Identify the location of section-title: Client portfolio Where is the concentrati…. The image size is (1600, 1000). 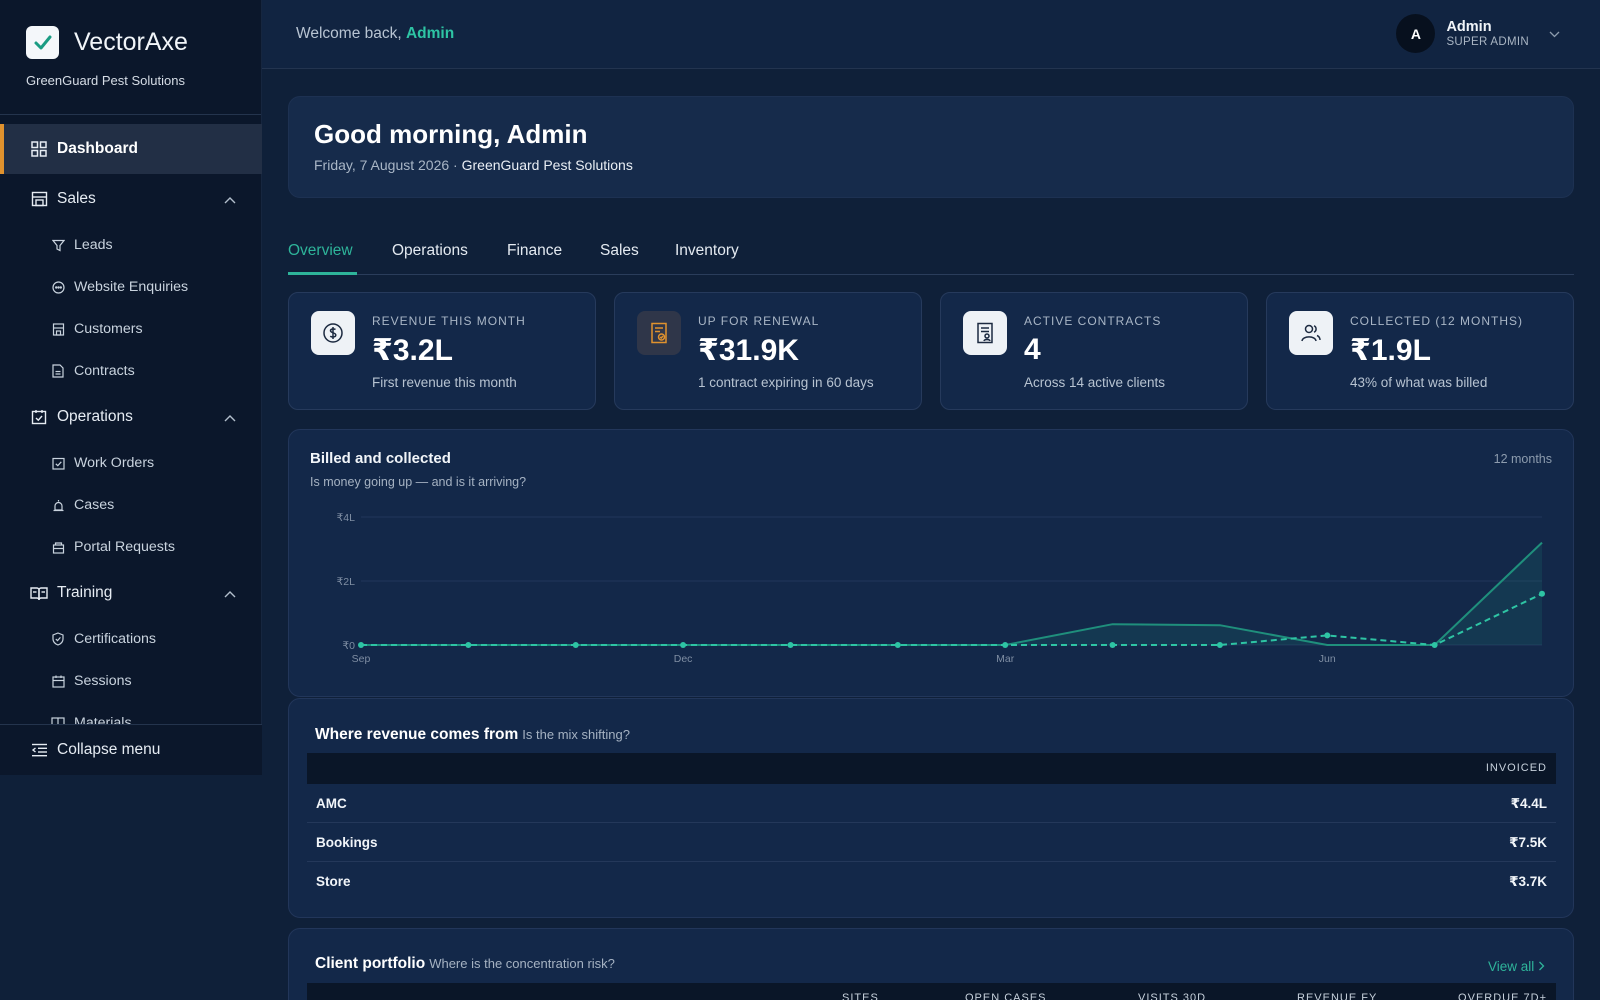
(465, 964).